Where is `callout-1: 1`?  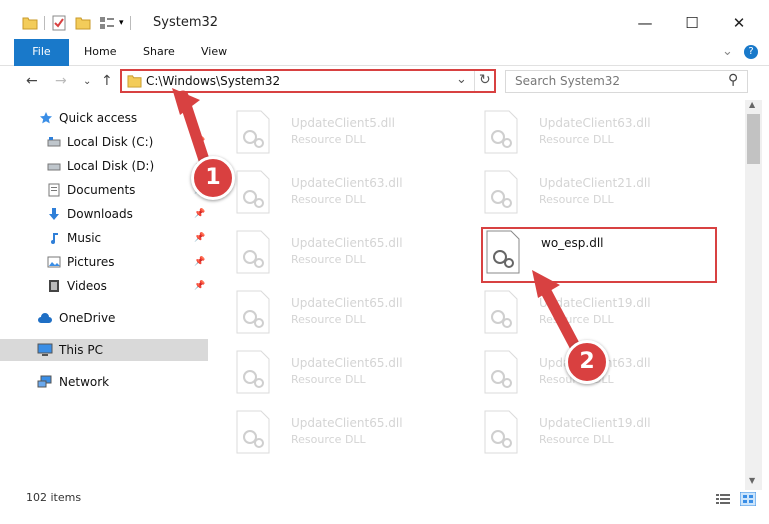 callout-1: 1 is located at coordinates (213, 178).